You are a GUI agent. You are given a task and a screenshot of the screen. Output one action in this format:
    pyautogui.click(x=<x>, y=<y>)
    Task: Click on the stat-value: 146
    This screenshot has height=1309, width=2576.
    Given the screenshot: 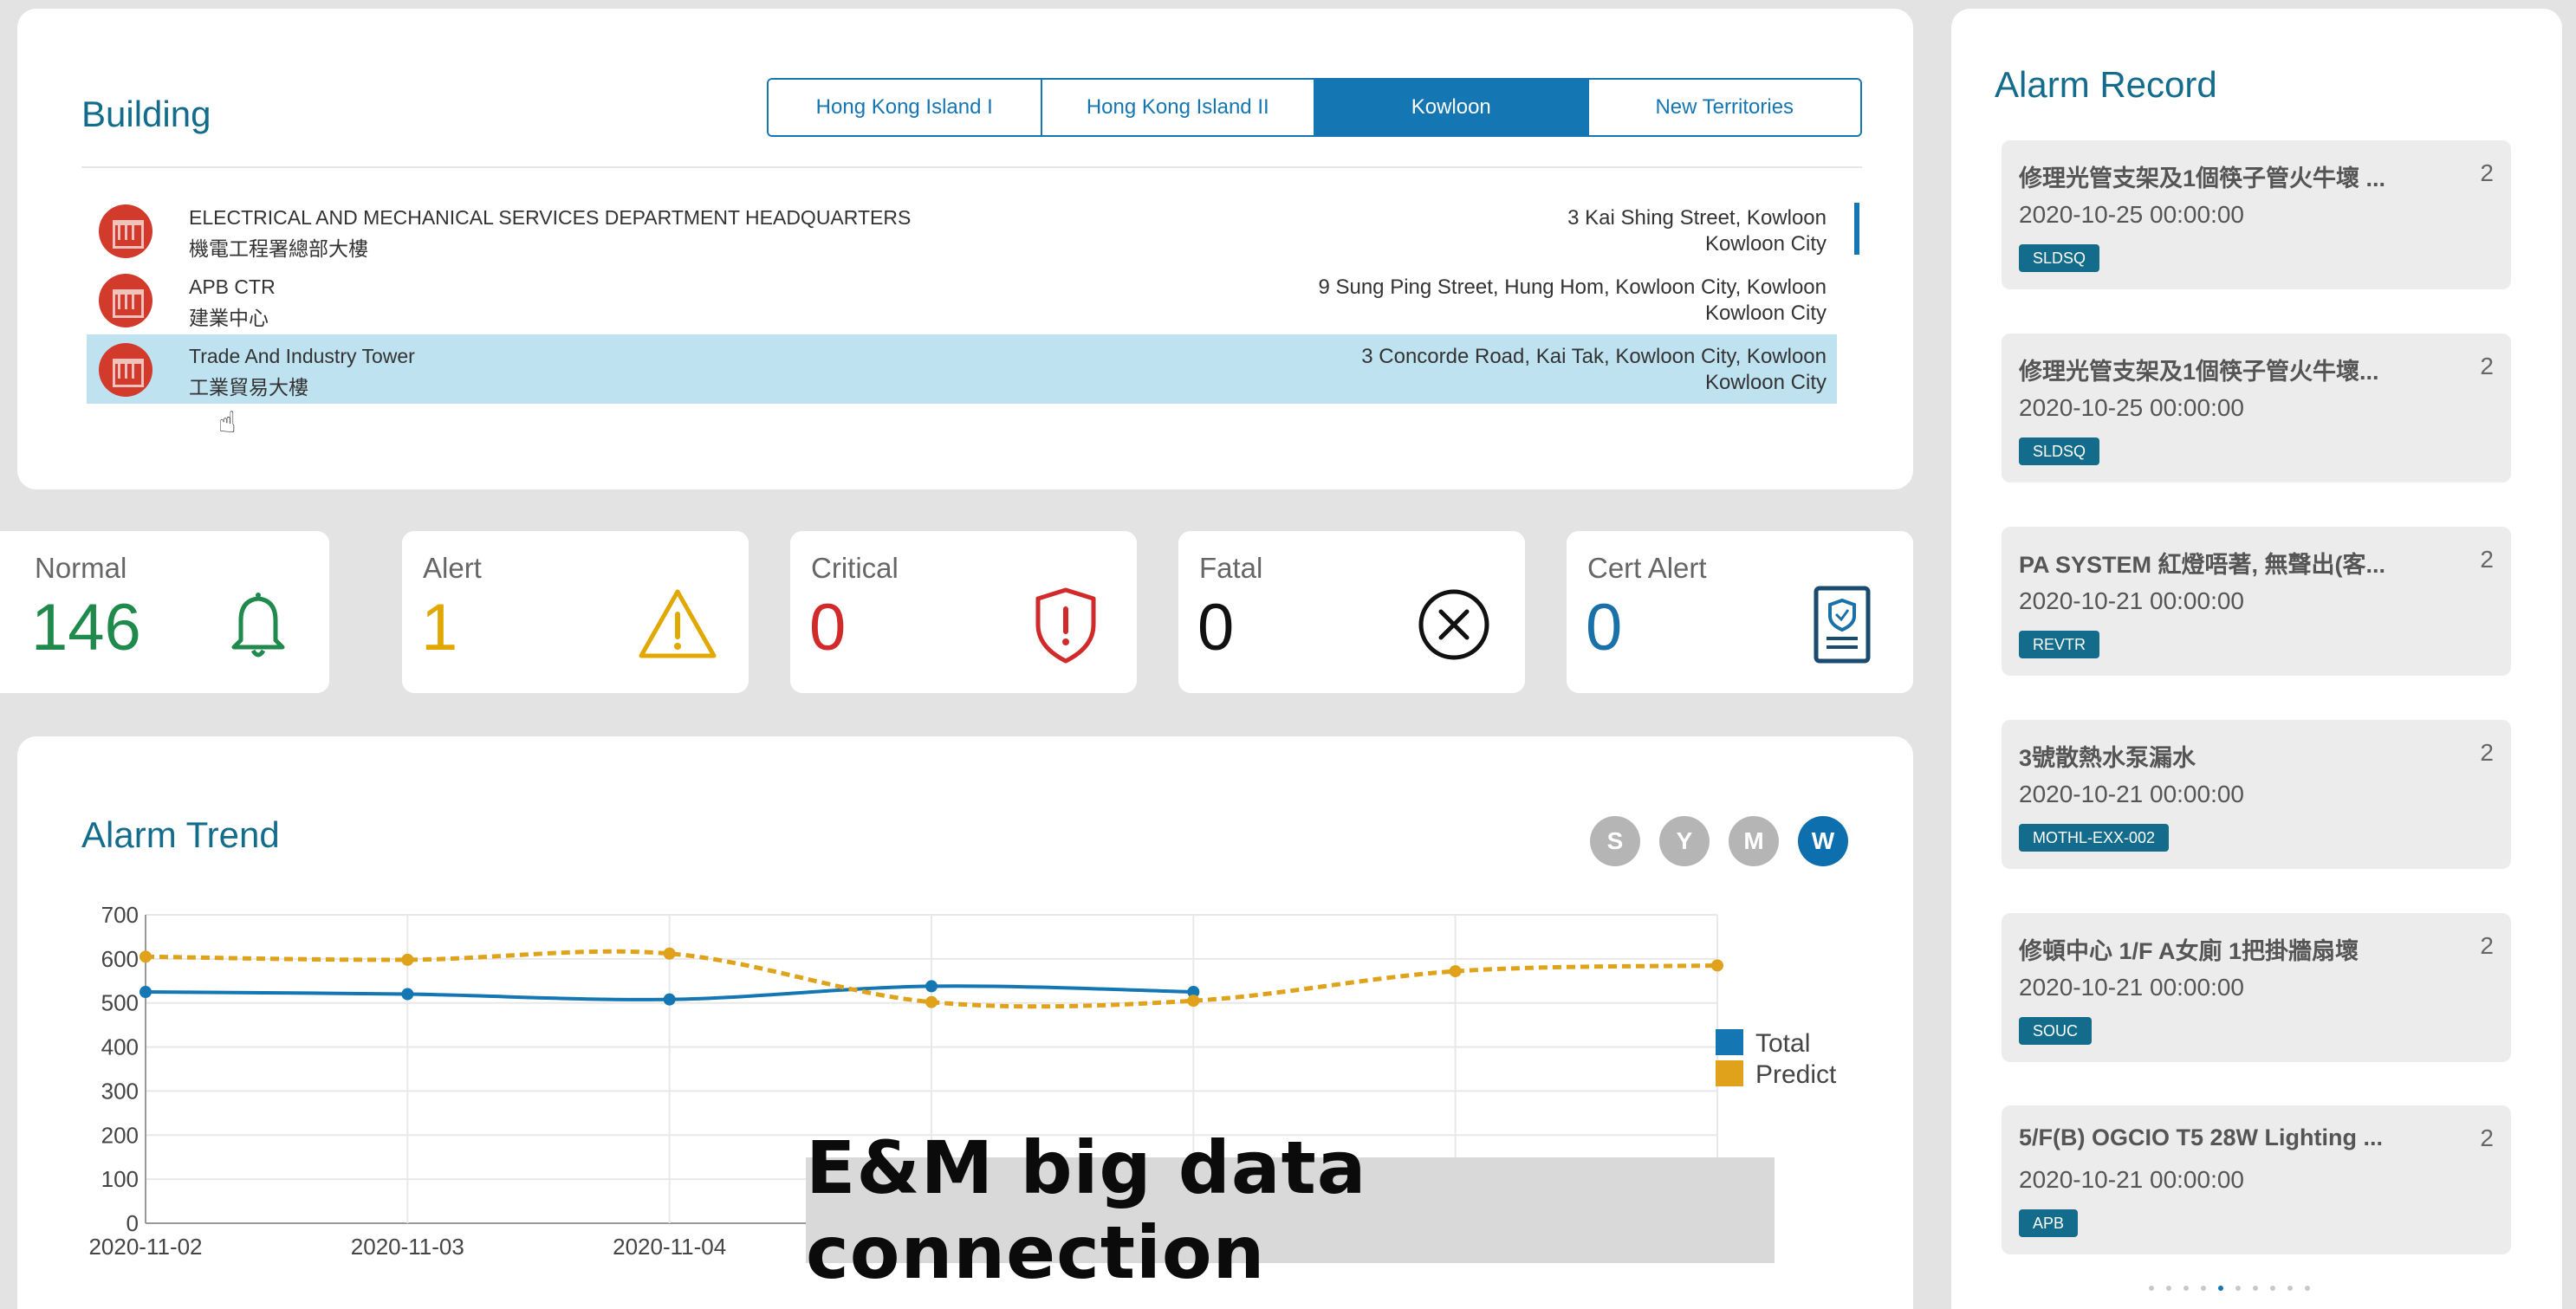 What is the action you would take?
    pyautogui.click(x=86, y=628)
    